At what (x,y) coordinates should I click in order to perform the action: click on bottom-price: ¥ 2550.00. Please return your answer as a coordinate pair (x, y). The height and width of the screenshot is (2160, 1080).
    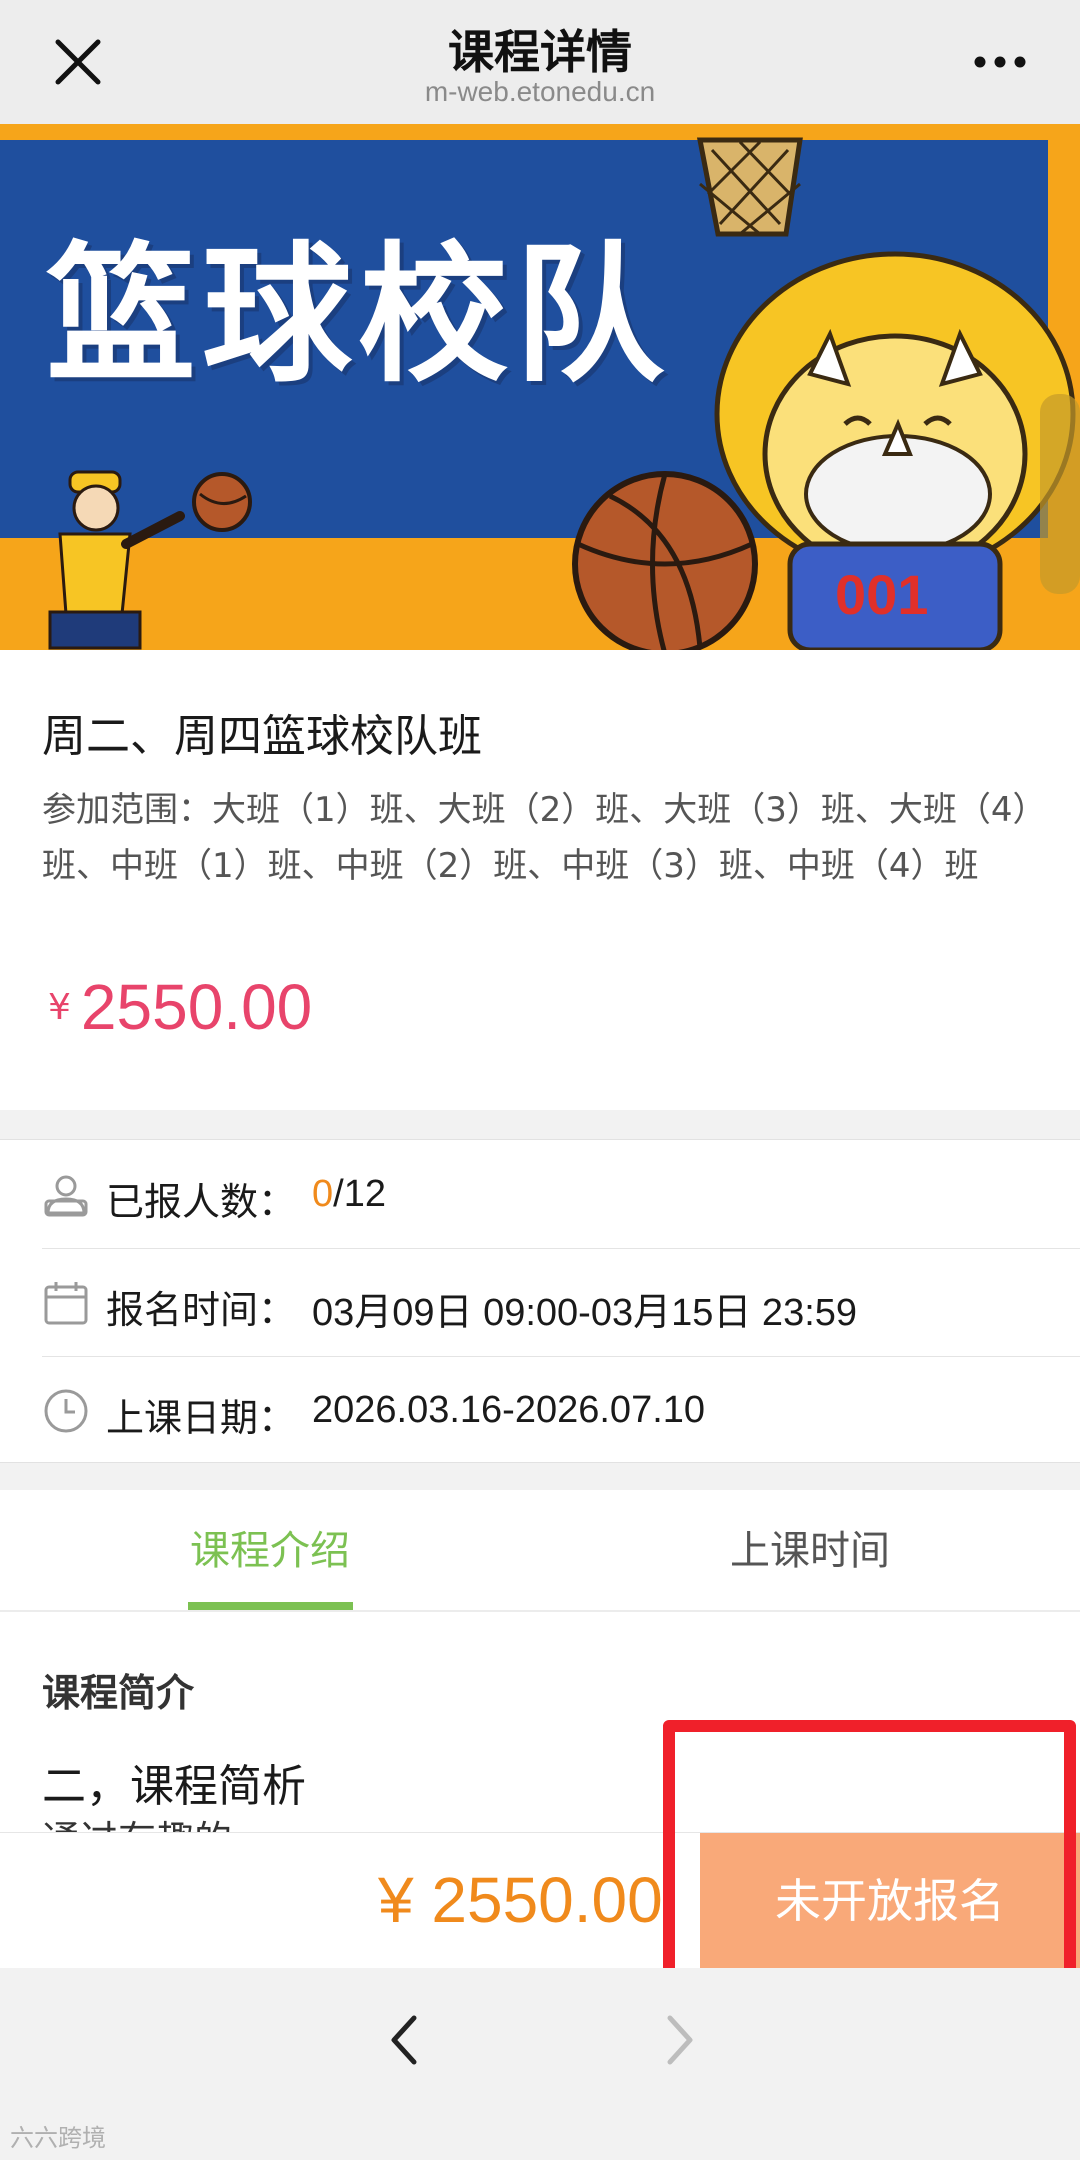
    Looking at the image, I should click on (520, 1900).